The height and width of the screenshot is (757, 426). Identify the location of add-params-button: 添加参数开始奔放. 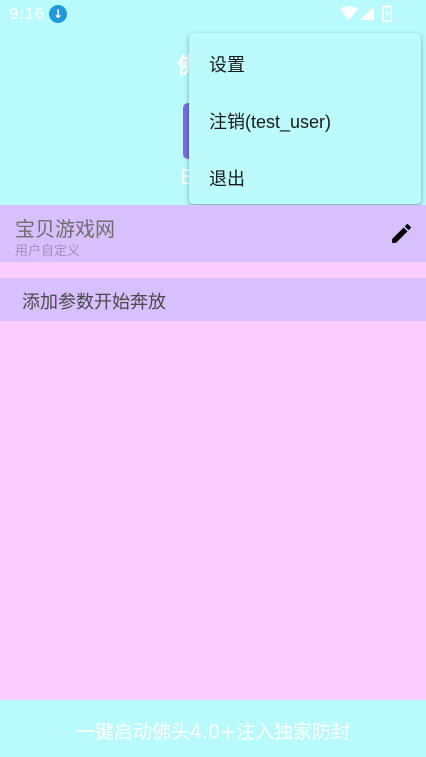
(213, 299).